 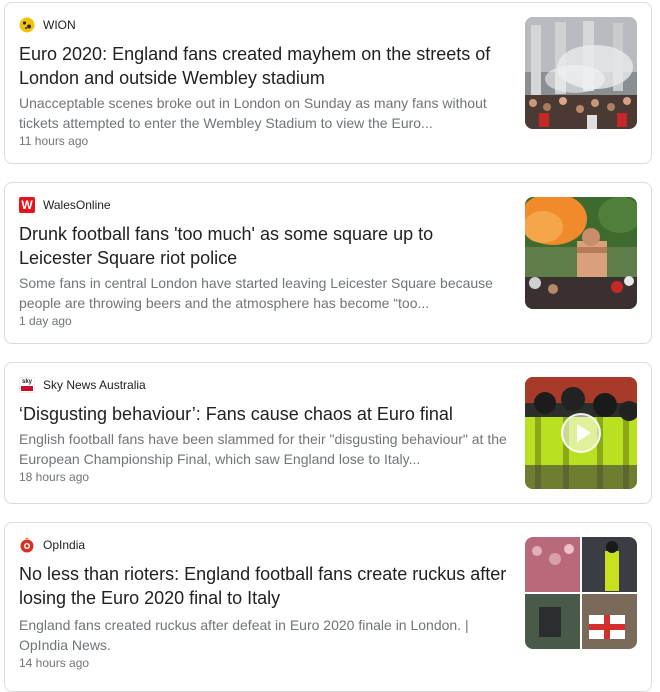 I want to click on play-icon, so click(x=581, y=433).